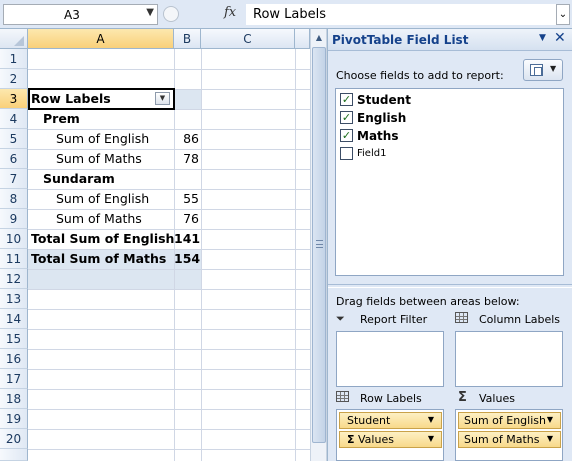 Image resolution: width=572 pixels, height=461 pixels. I want to click on cell-a7: Sundaram, so click(79, 179).